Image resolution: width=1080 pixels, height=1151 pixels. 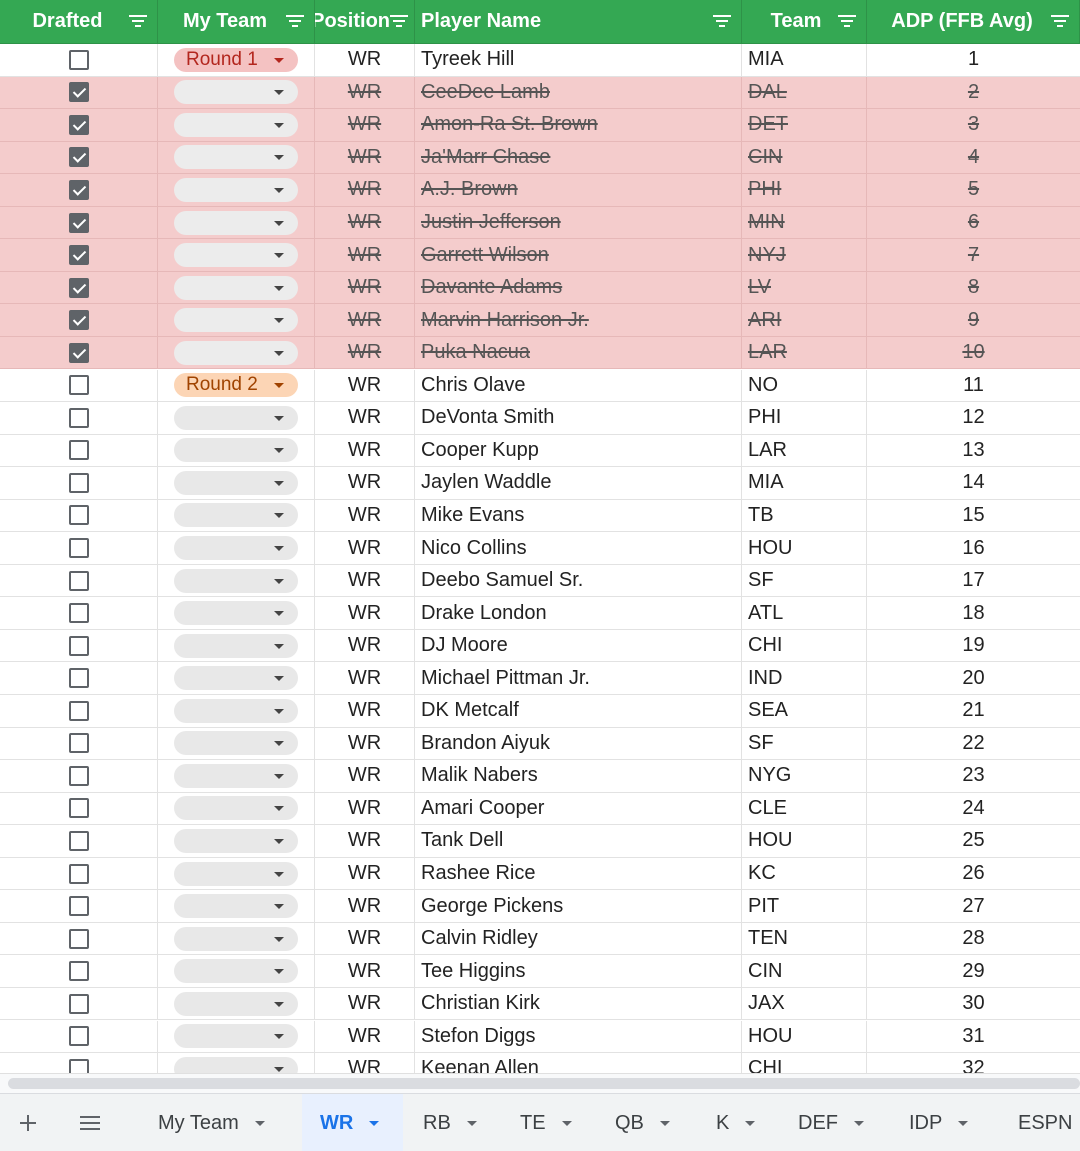 I want to click on adp-cell: 31, so click(x=973, y=1037).